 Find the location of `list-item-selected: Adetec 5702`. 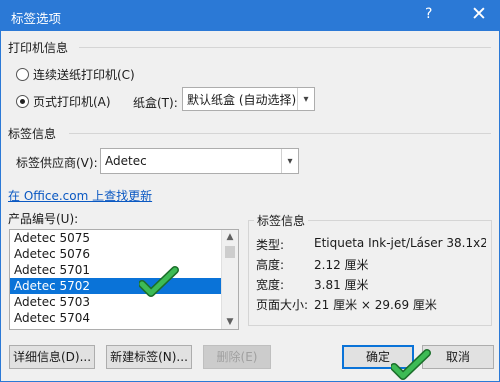

list-item-selected: Adetec 5702 is located at coordinates (116, 286).